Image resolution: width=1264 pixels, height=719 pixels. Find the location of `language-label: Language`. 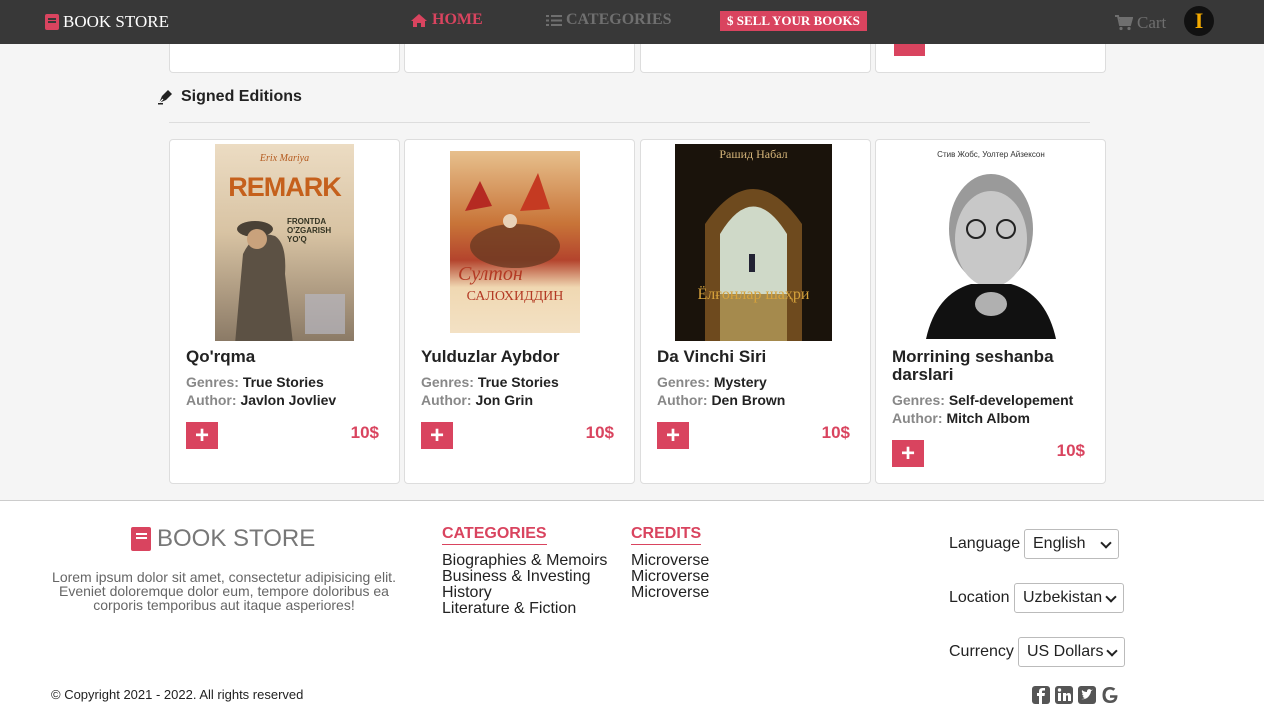

language-label: Language is located at coordinates (985, 543).